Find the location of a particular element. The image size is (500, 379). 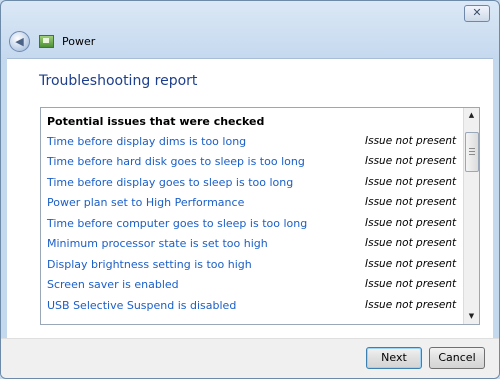

nav-bar: ◀ Power is located at coordinates (52, 41).